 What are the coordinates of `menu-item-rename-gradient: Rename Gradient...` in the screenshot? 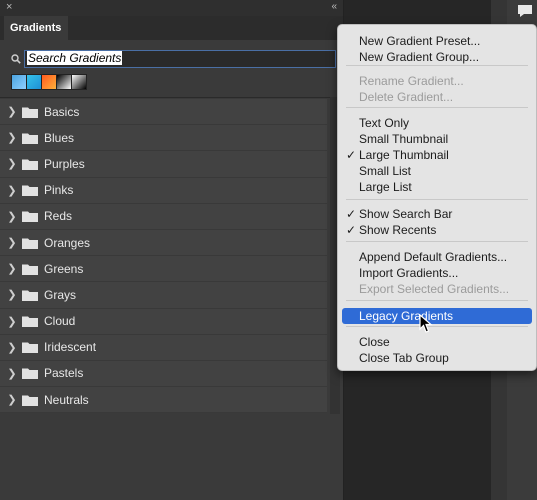 It's located at (437, 81).